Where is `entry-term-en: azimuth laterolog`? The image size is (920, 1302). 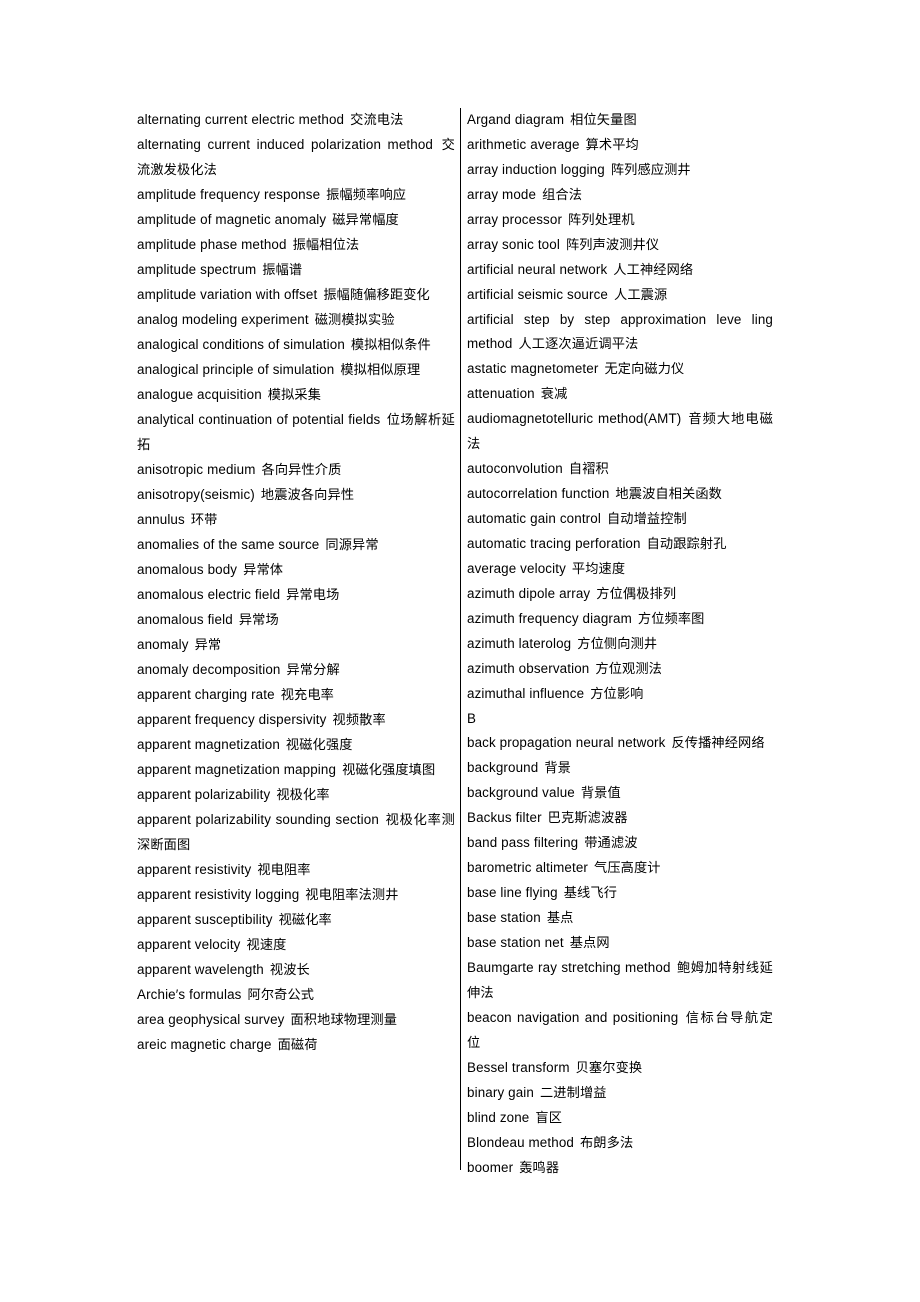 entry-term-en: azimuth laterolog is located at coordinates (519, 643).